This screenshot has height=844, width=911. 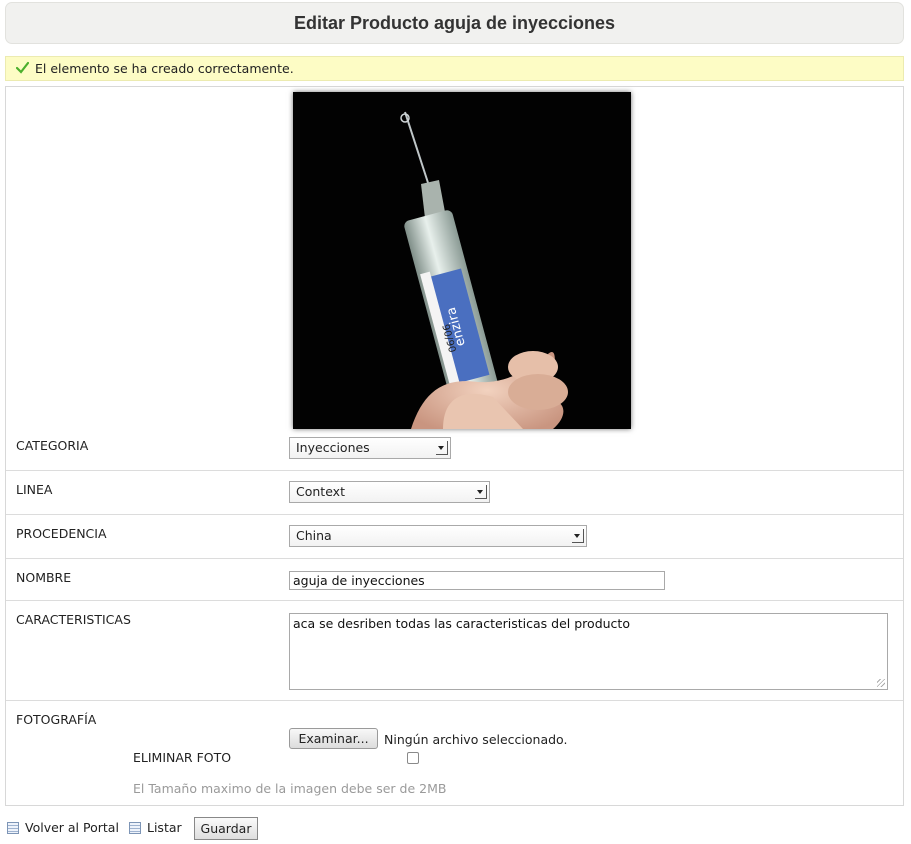 I want to click on notice-message: El elemento se ha creado correctamente., so click(x=164, y=68).